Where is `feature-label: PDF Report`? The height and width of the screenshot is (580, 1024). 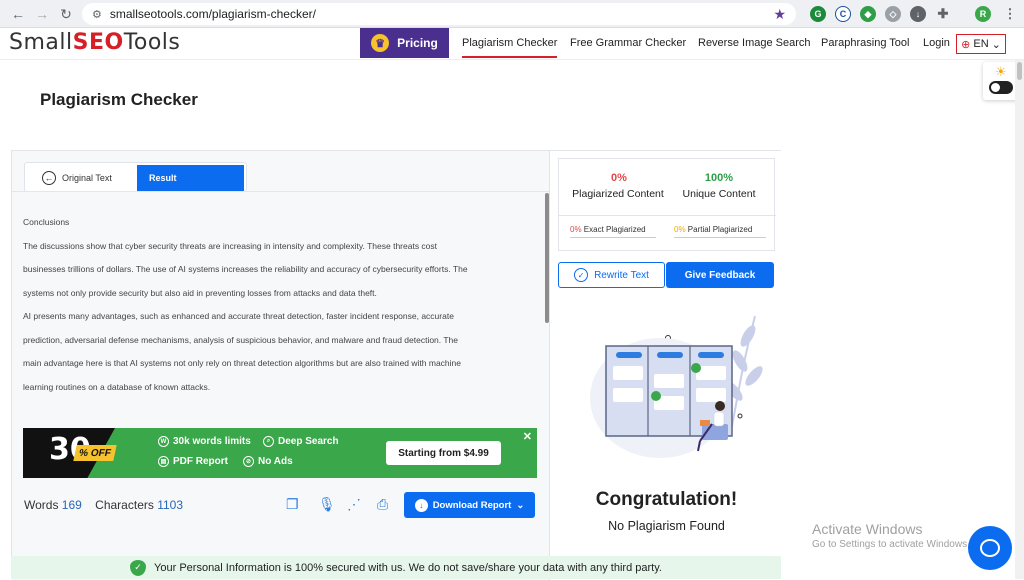
feature-label: PDF Report is located at coordinates (200, 461).